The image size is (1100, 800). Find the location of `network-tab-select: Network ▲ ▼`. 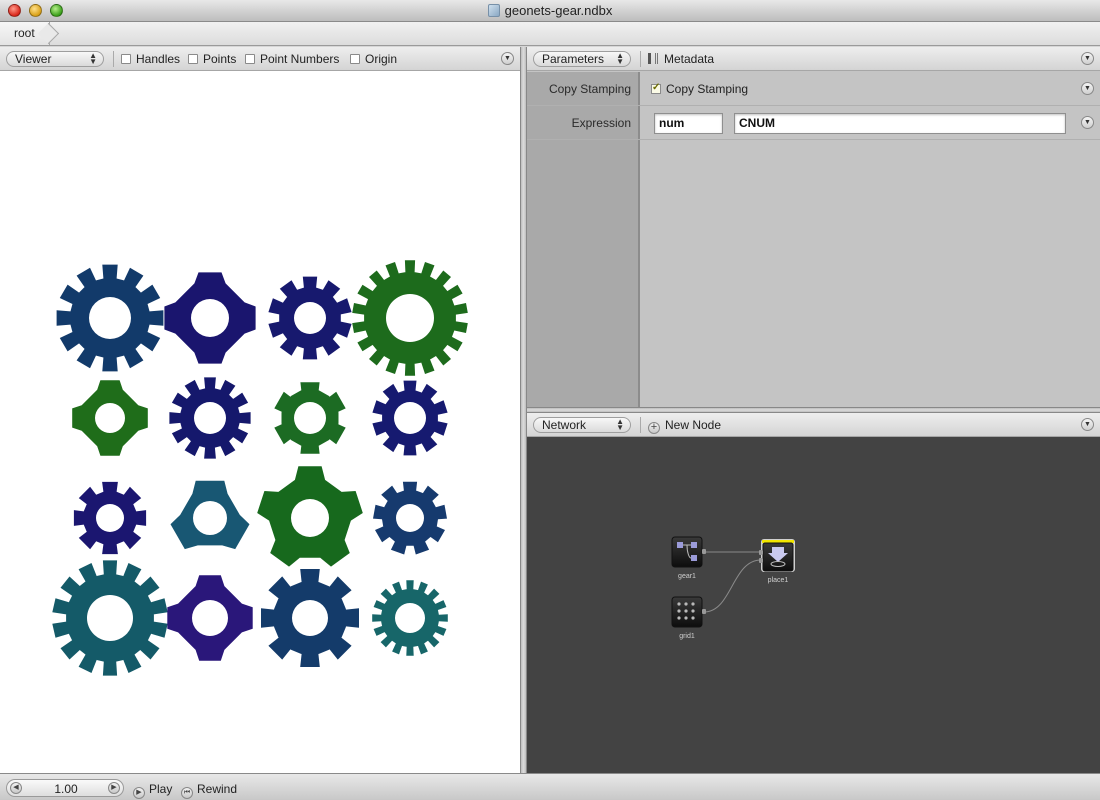

network-tab-select: Network ▲ ▼ is located at coordinates (582, 425).